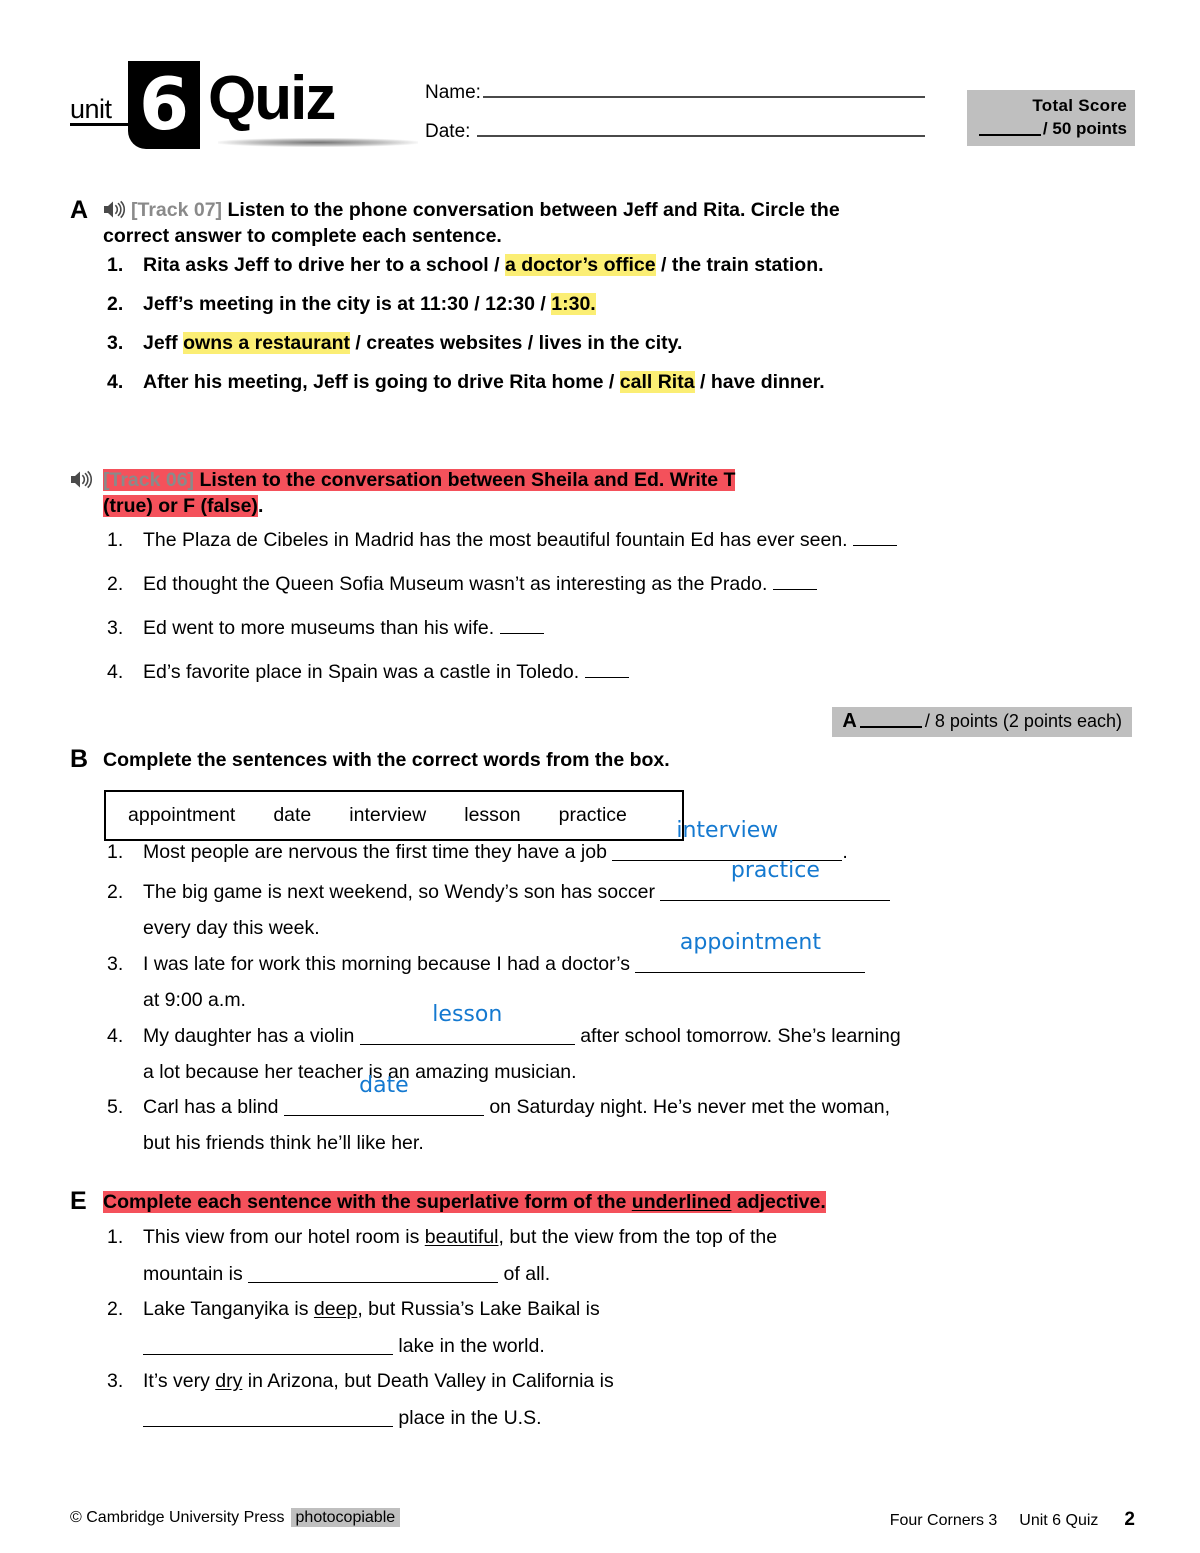  I want to click on section-a2-instruction-tail: ., so click(260, 505).